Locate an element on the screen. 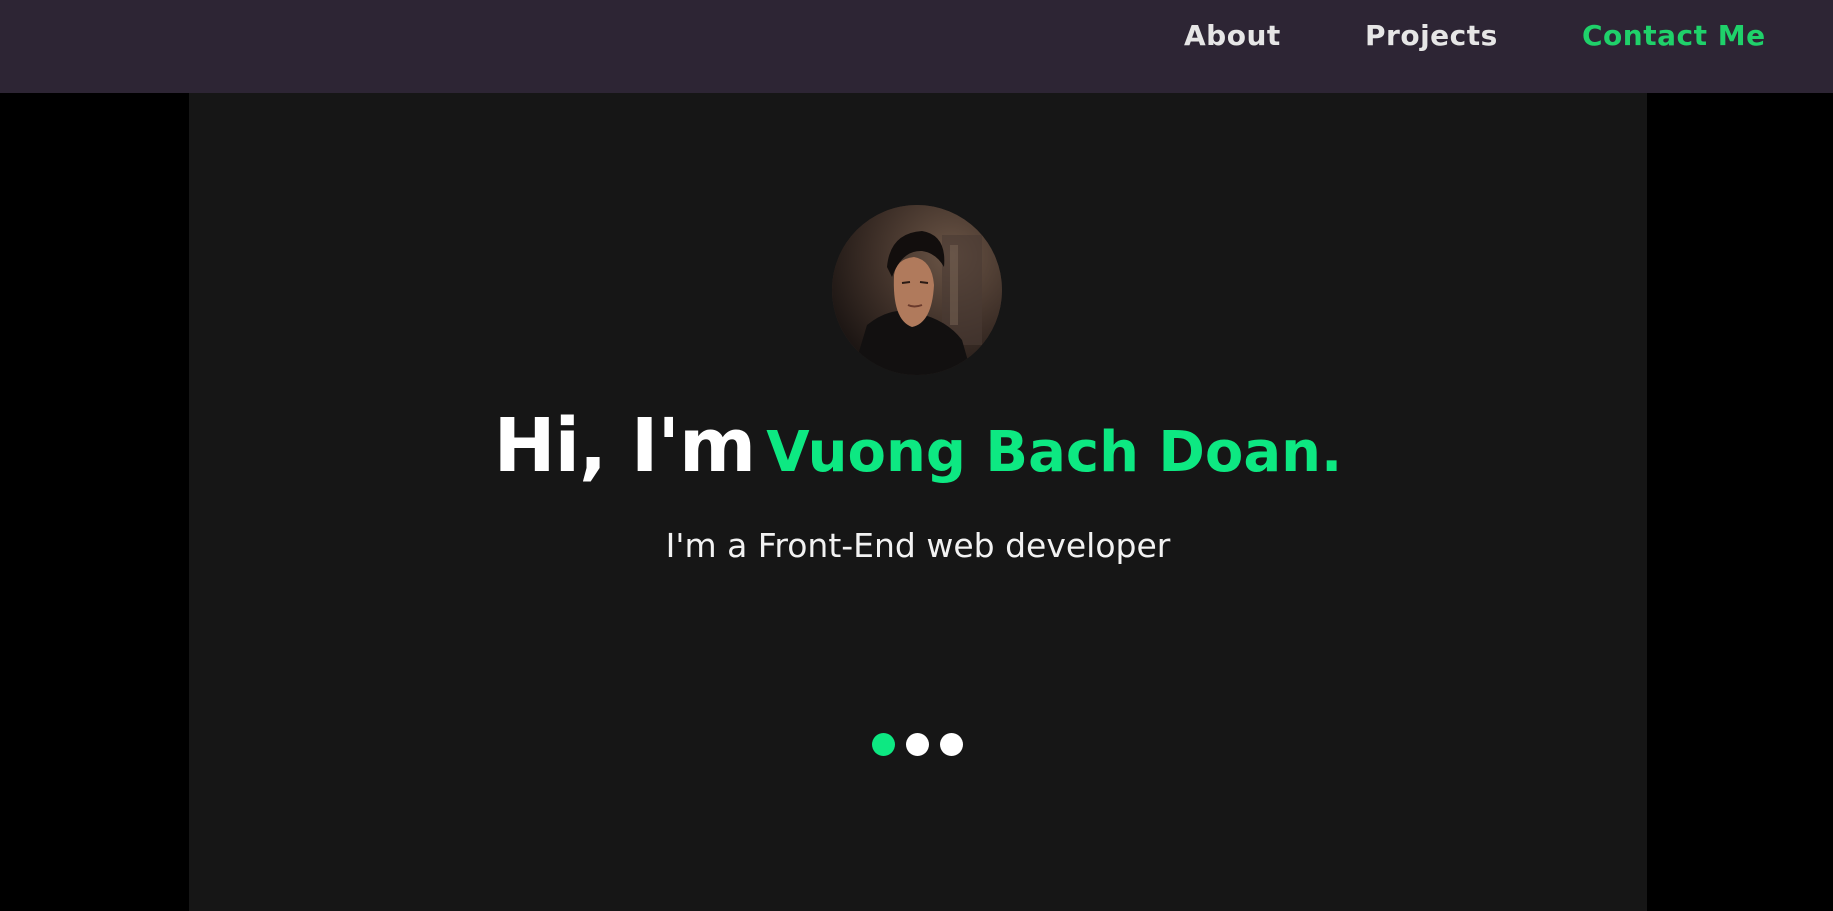  hero-headline: Hi, I'm Vuong Bach Doan. is located at coordinates (918, 453).